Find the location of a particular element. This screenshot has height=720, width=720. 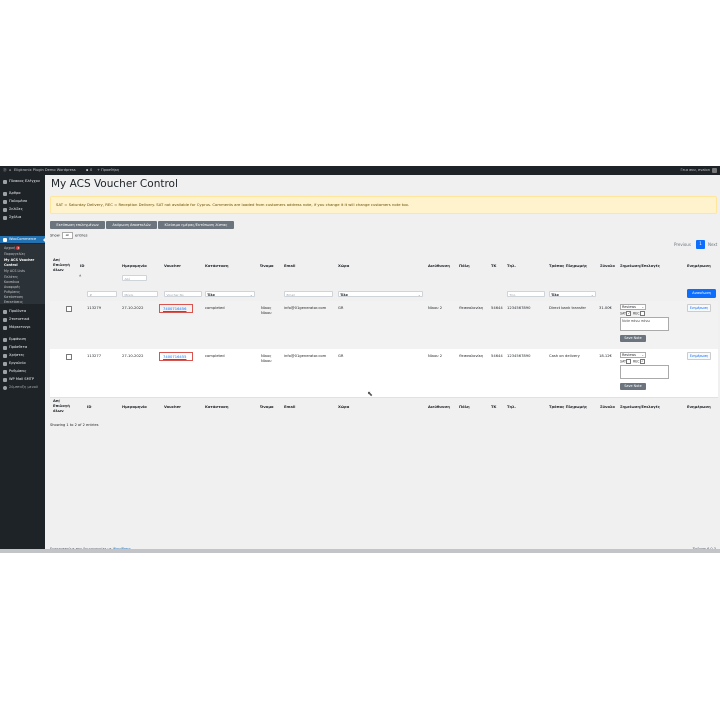

cell-address: Νίκου 2 is located at coordinates (435, 308).